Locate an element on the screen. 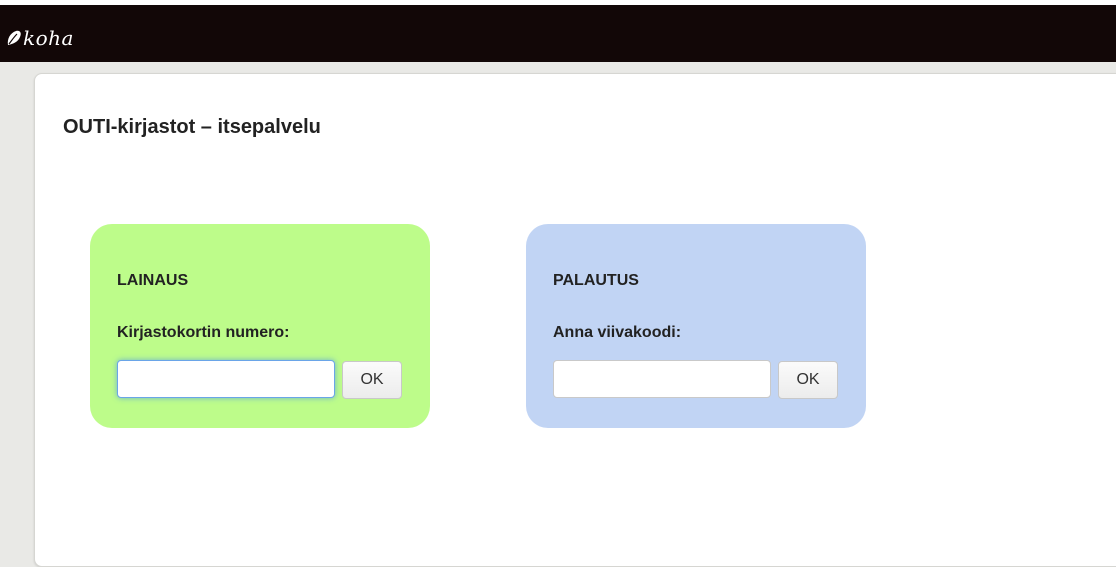 This screenshot has height=567, width=1116. page-title: OUTI-kirjastot – itsepalvelu is located at coordinates (192, 127).